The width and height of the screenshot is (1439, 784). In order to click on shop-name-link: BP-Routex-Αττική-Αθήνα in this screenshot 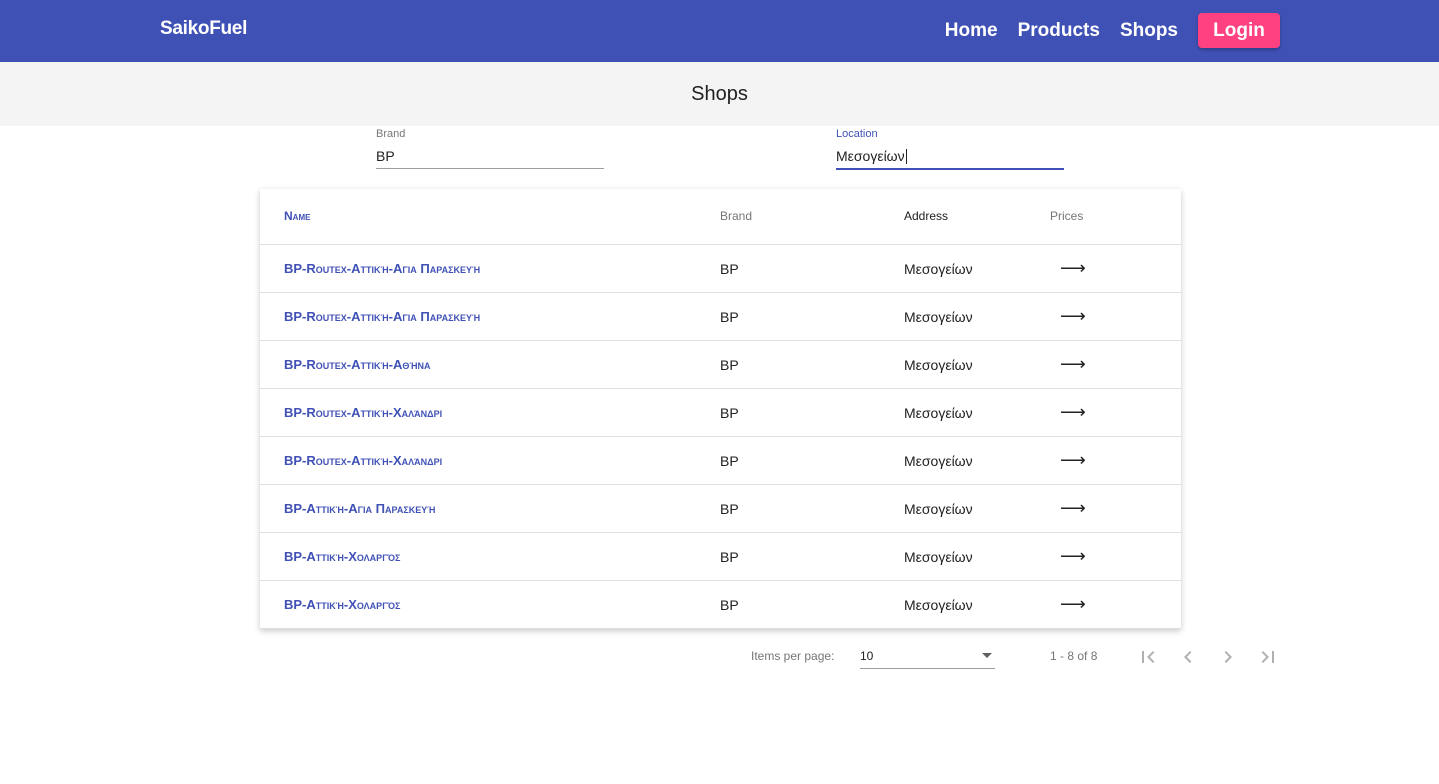, I will do `click(357, 364)`.